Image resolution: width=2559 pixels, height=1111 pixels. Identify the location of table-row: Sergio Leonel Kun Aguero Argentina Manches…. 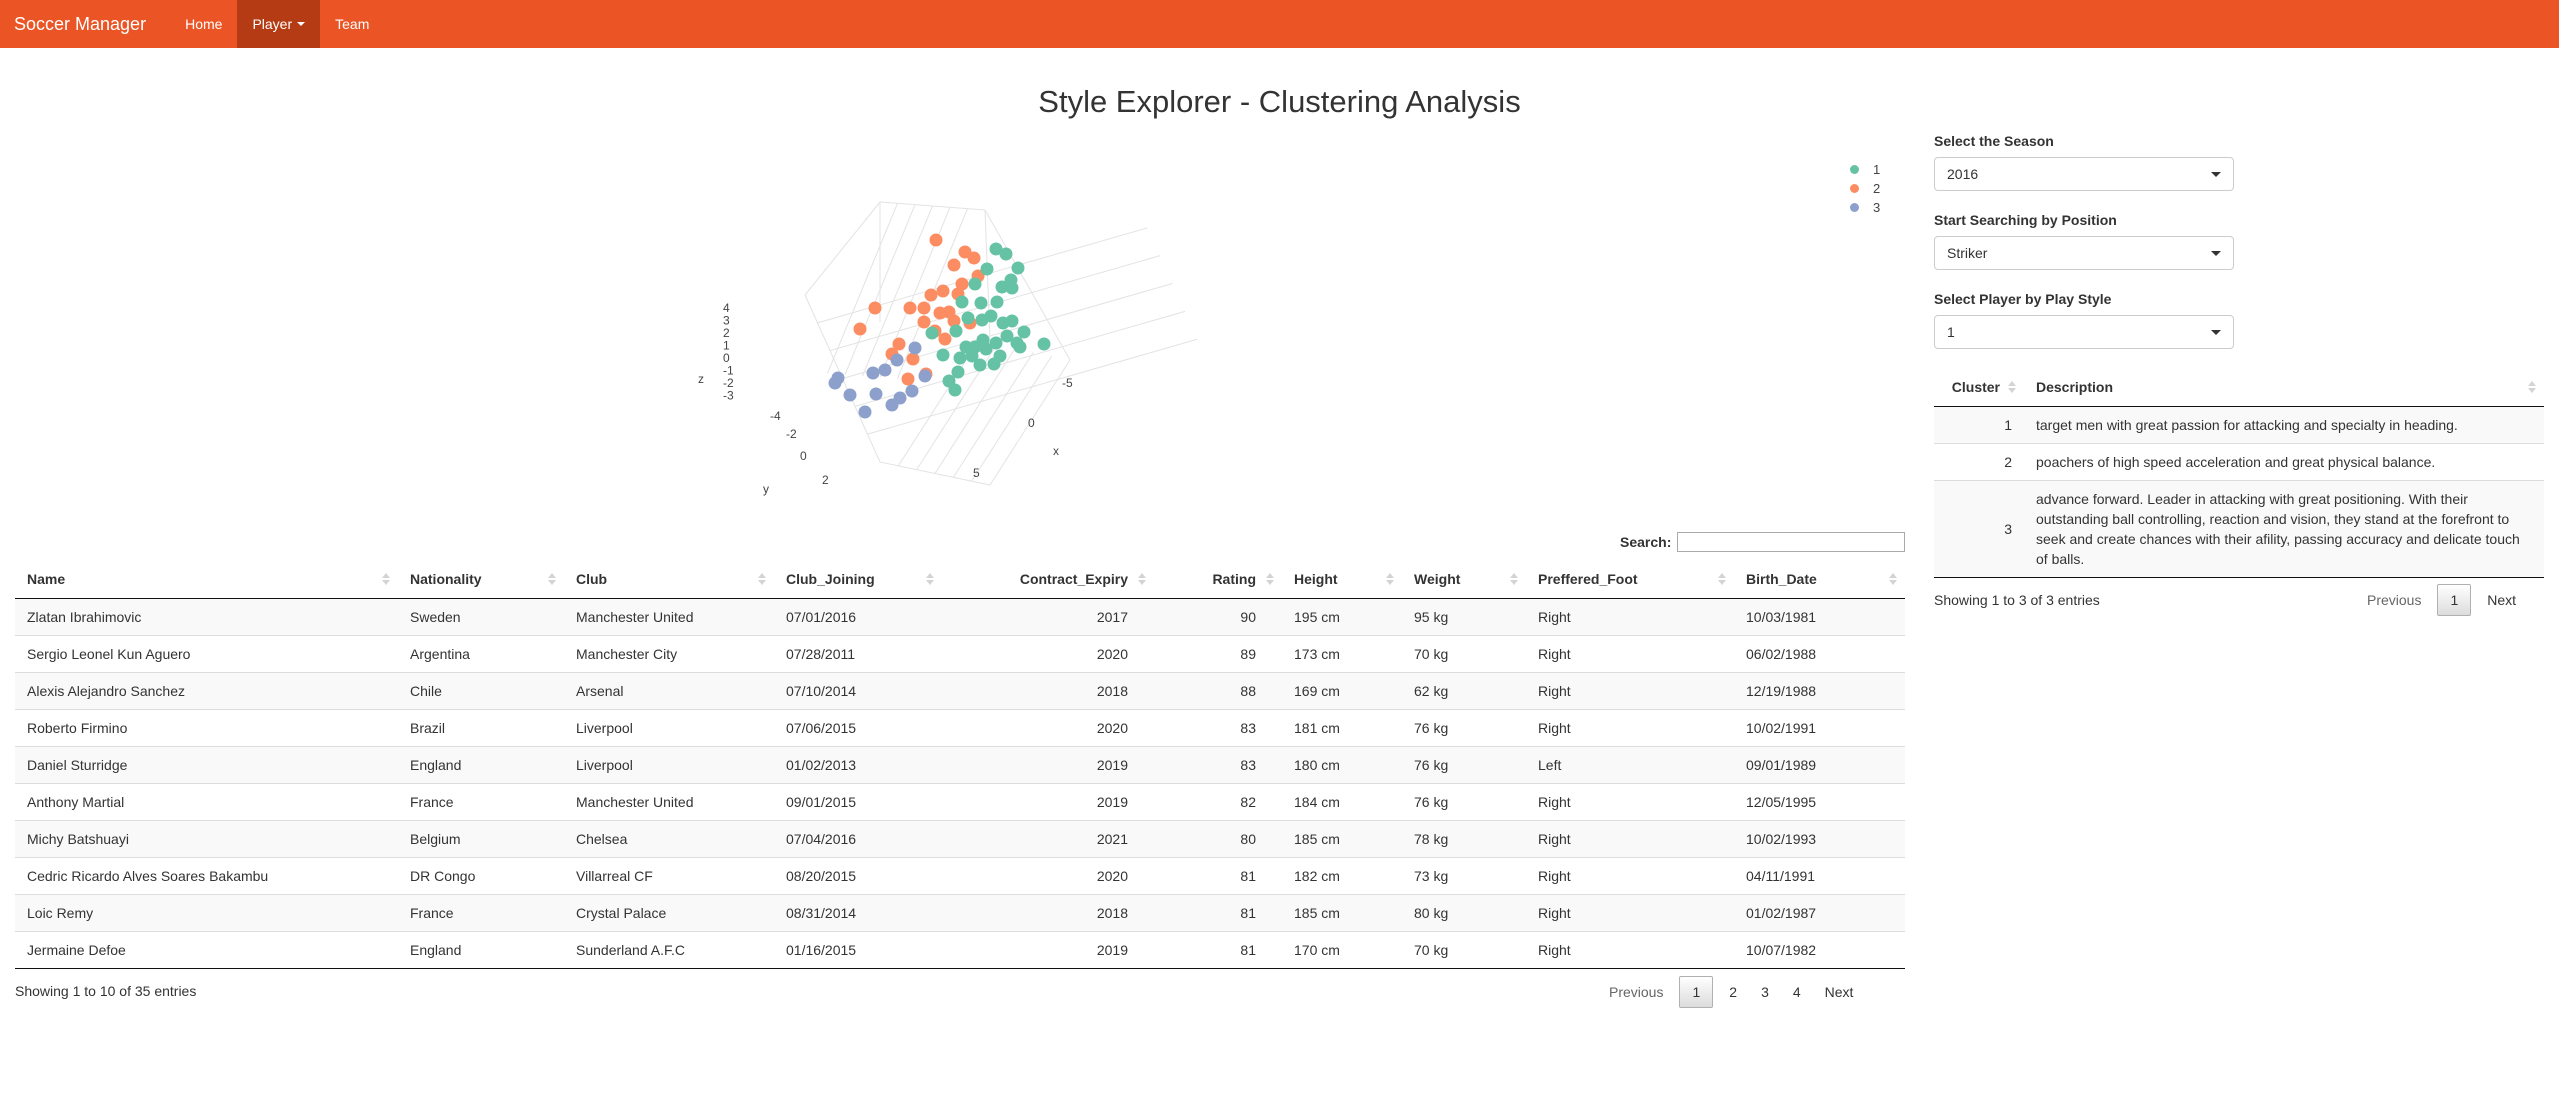
(960, 653).